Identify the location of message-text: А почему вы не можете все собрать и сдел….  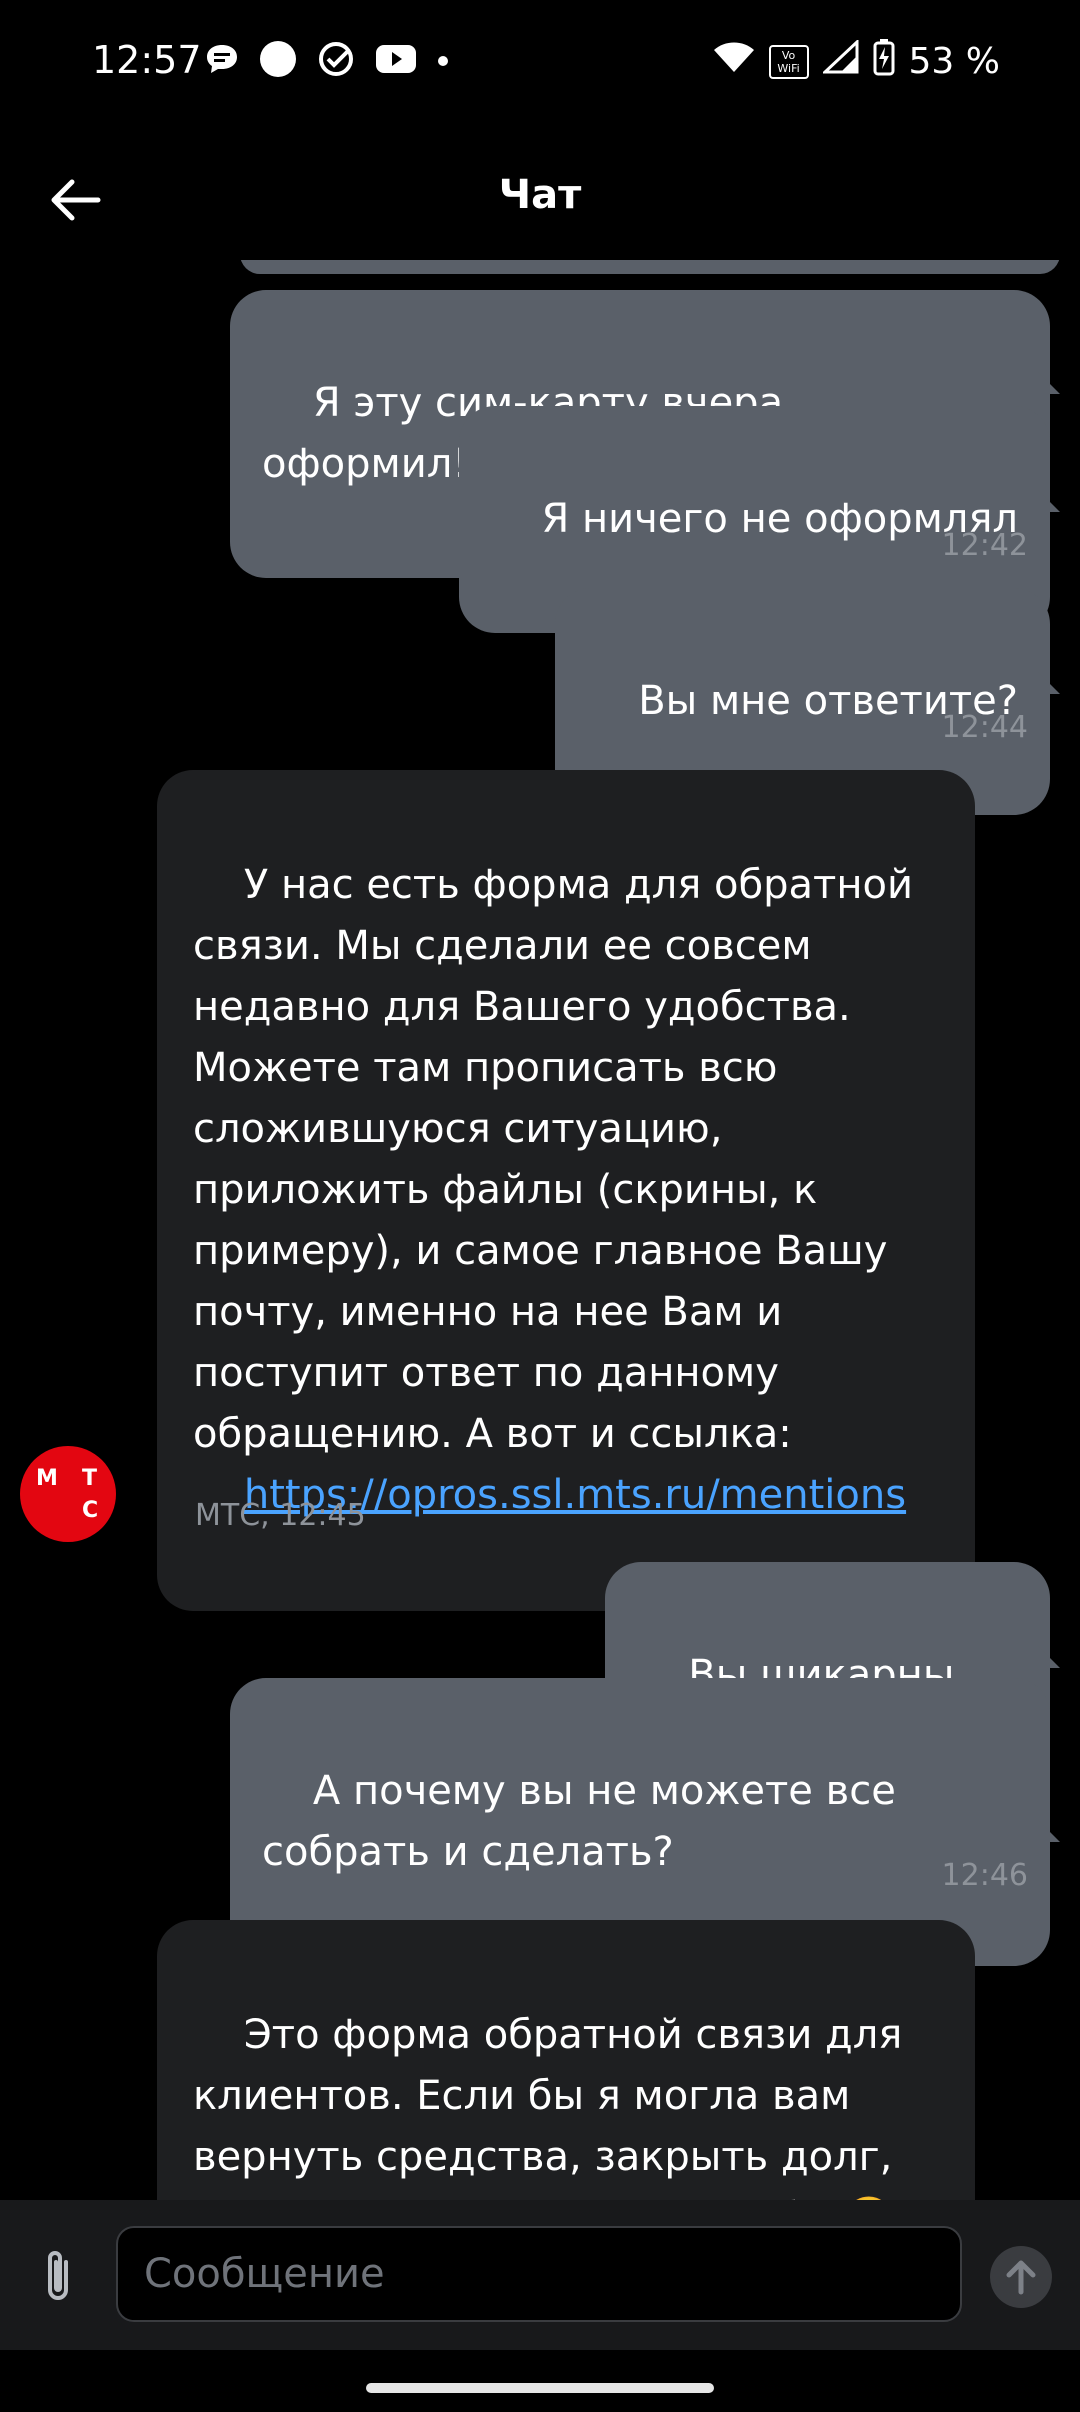
(585, 1821).